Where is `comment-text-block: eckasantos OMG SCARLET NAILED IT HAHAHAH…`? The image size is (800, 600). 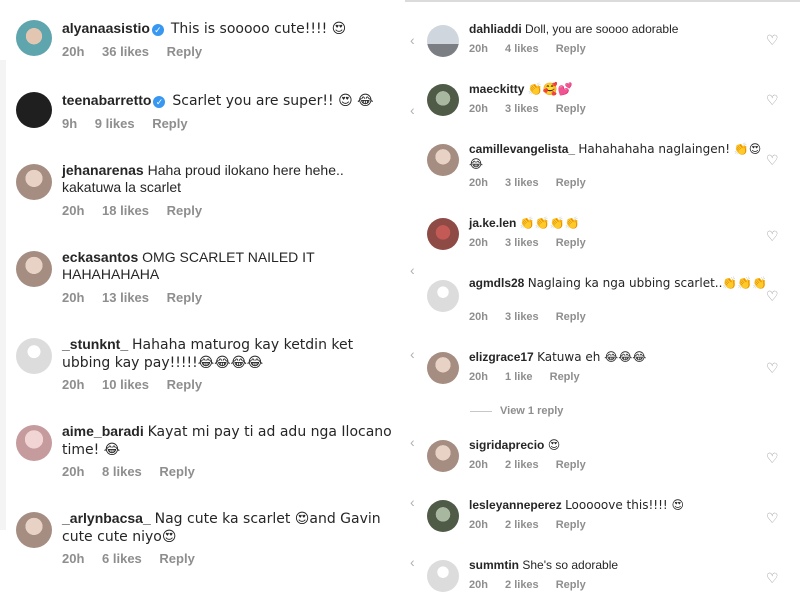
comment-text-block: eckasantos OMG SCARLET NAILED IT HAHAHAH… is located at coordinates (227, 266).